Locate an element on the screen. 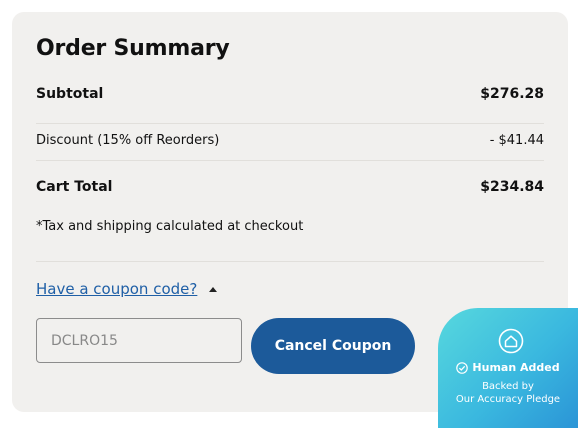 The height and width of the screenshot is (428, 578). cart-total-row: Cart Total $234.84 is located at coordinates (290, 187).